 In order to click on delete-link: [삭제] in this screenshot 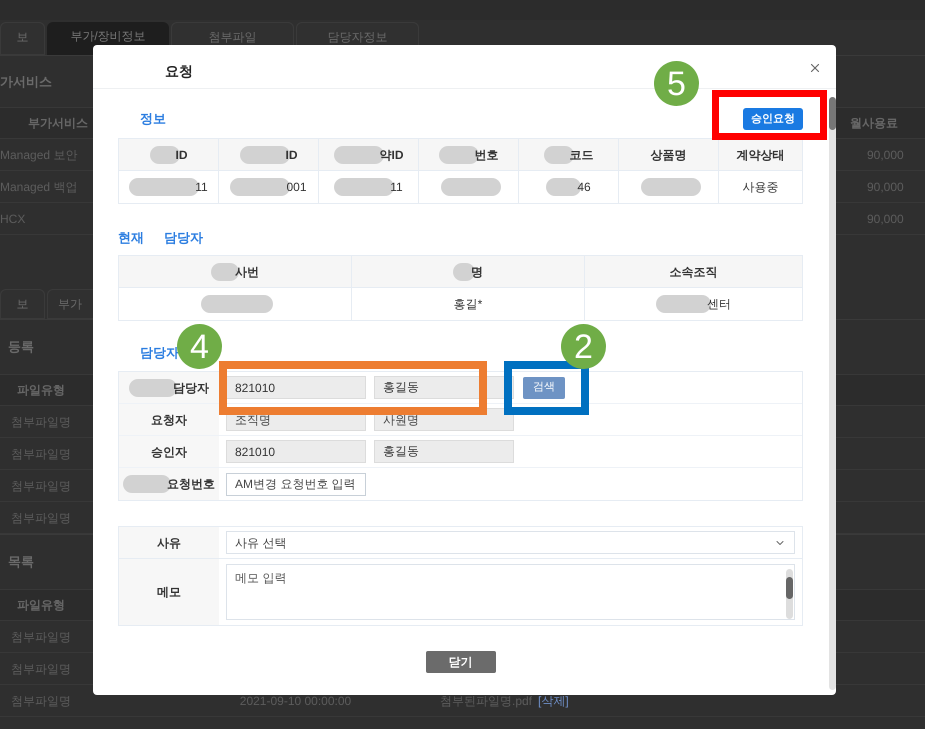, I will do `click(553, 701)`.